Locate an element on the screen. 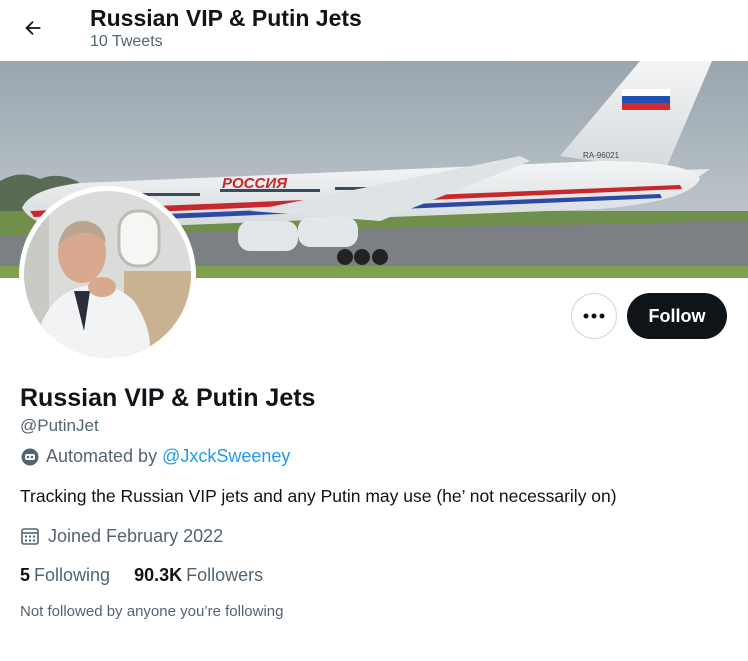  followers-count: 90.3K is located at coordinates (158, 575).